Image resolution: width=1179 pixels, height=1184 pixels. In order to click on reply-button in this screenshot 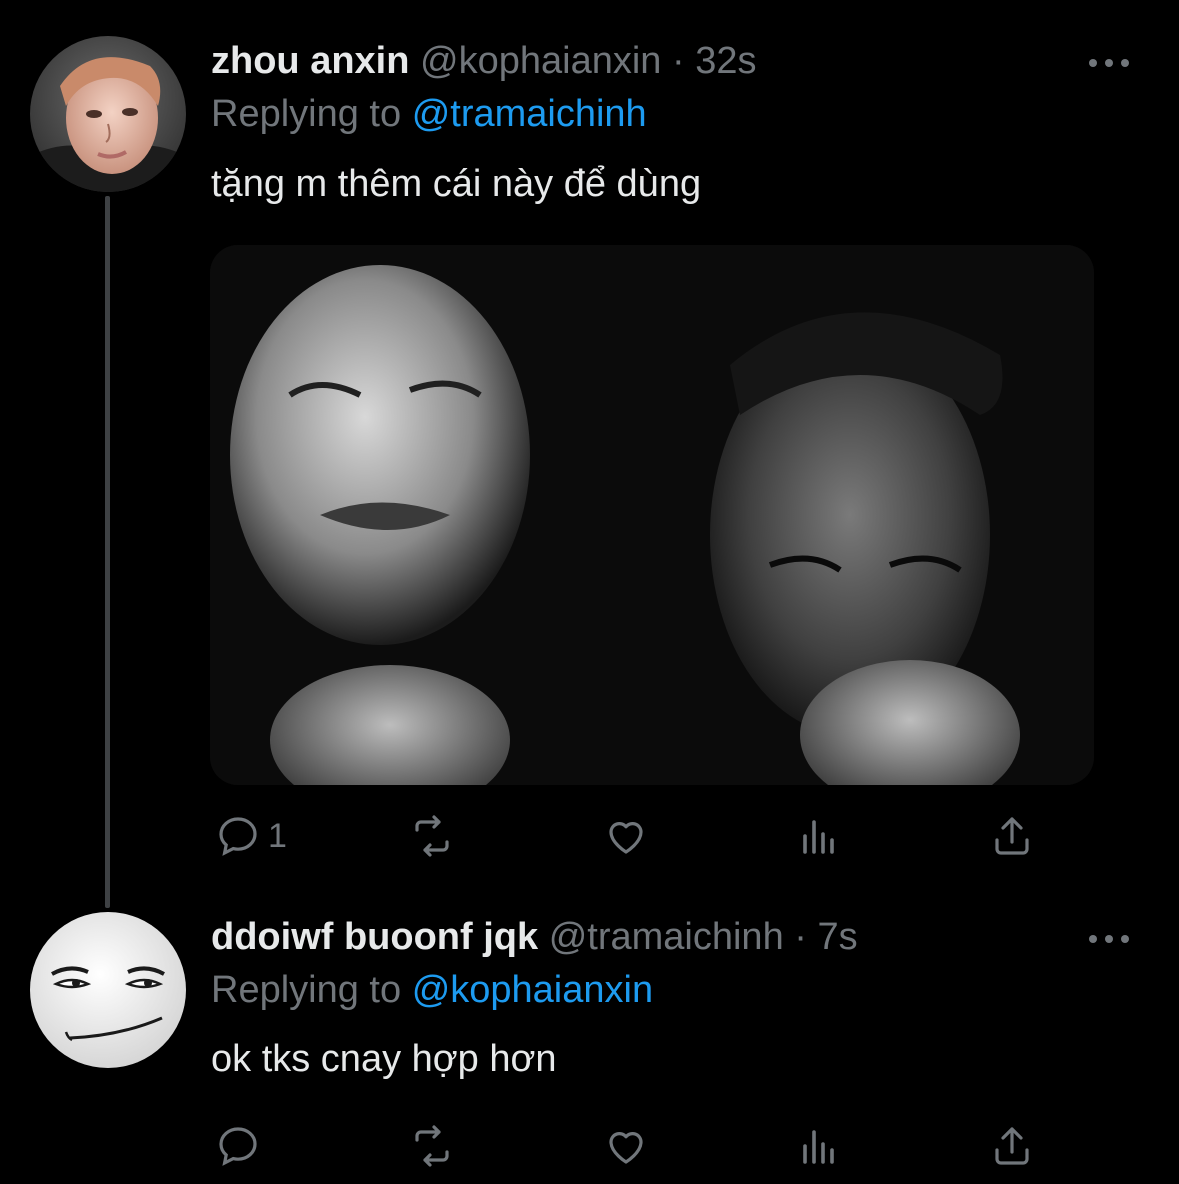, I will do `click(241, 1146)`.